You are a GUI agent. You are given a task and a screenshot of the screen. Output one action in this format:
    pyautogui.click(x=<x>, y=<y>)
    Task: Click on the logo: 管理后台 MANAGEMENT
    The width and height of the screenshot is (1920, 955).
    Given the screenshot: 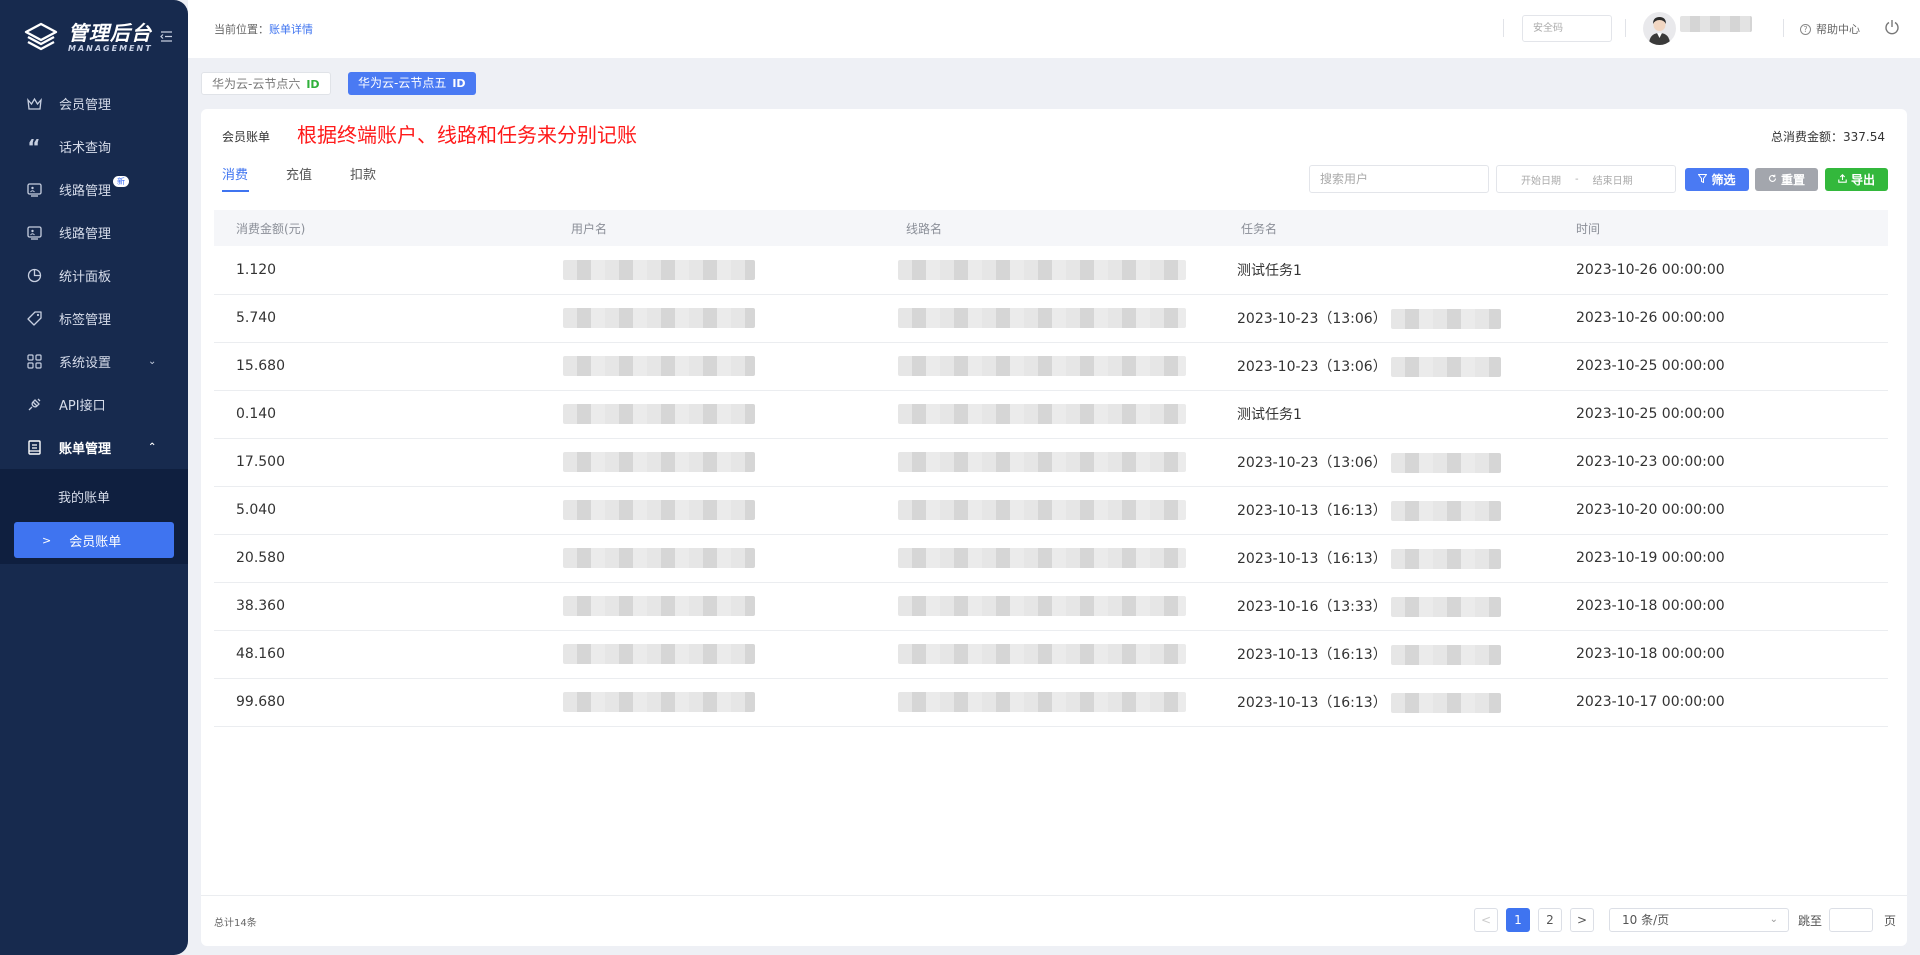 What is the action you would take?
    pyautogui.click(x=99, y=38)
    